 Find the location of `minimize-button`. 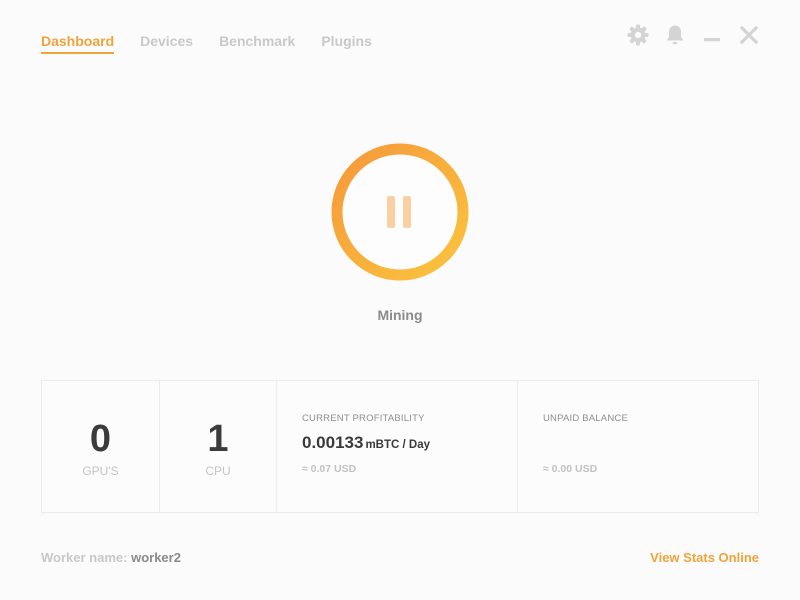

minimize-button is located at coordinates (712, 35).